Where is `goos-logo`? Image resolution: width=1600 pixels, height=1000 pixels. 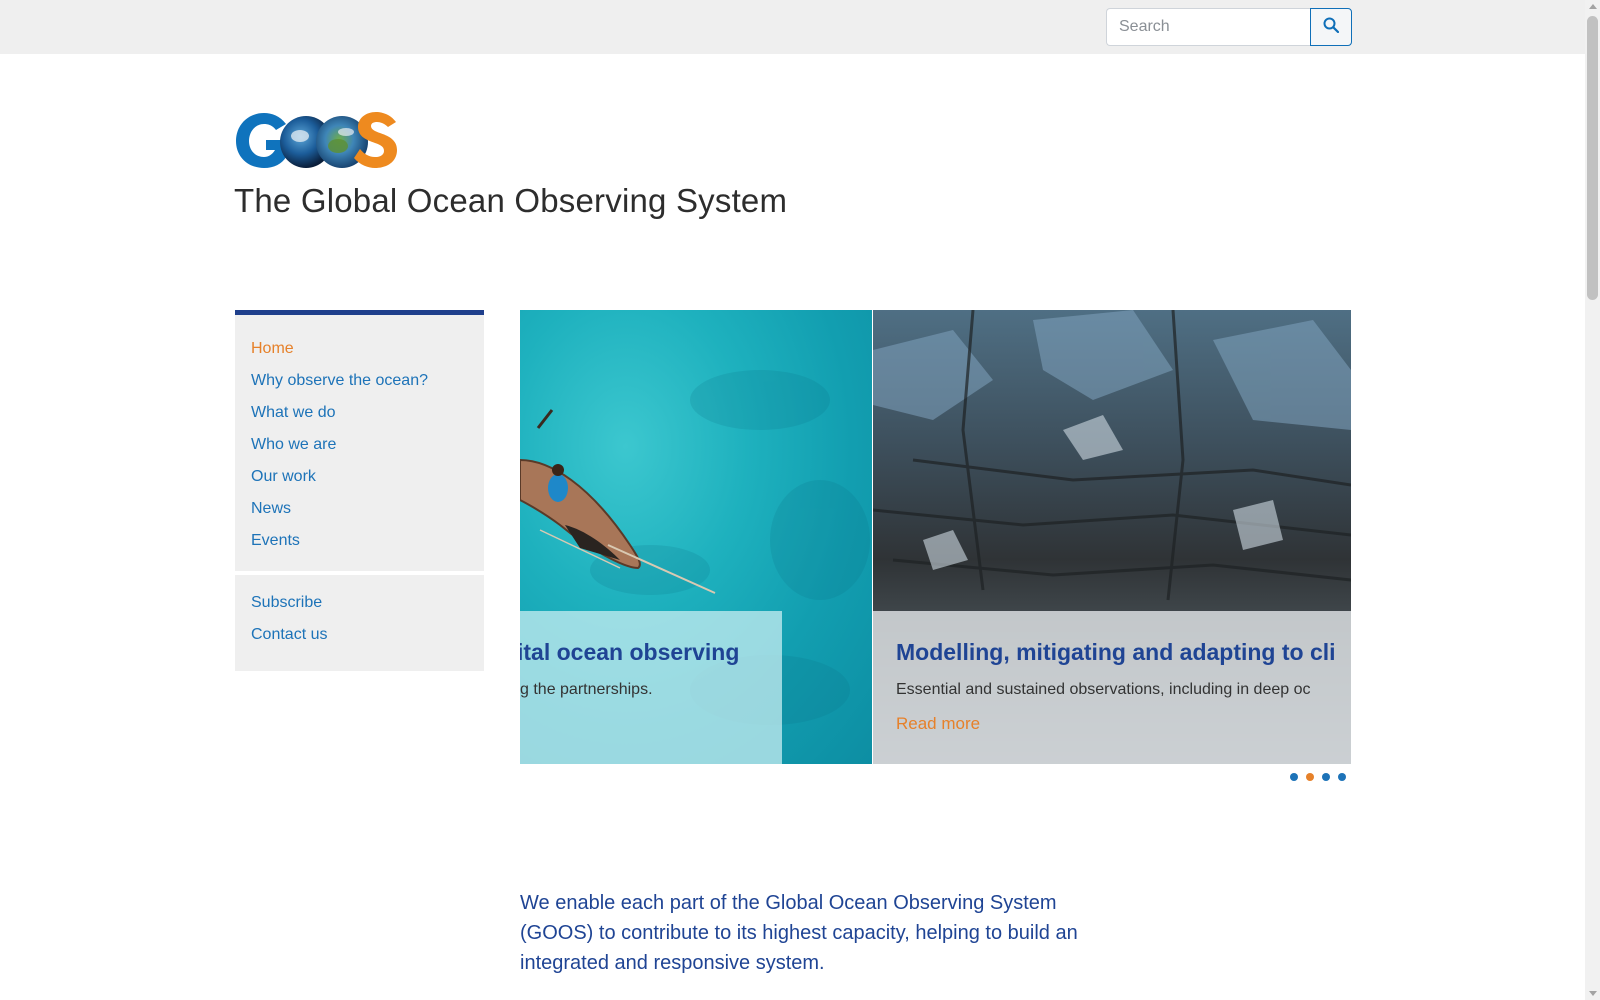 goos-logo is located at coordinates (317, 140).